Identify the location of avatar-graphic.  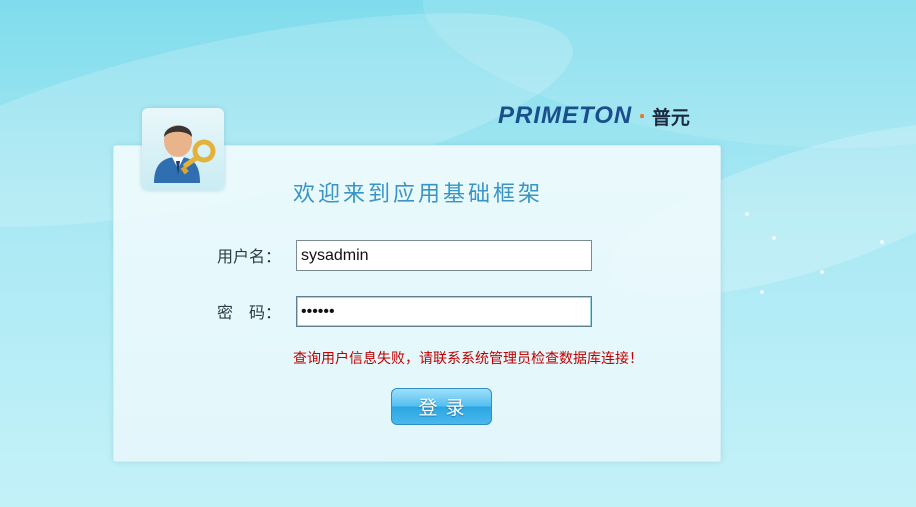
(185, 154).